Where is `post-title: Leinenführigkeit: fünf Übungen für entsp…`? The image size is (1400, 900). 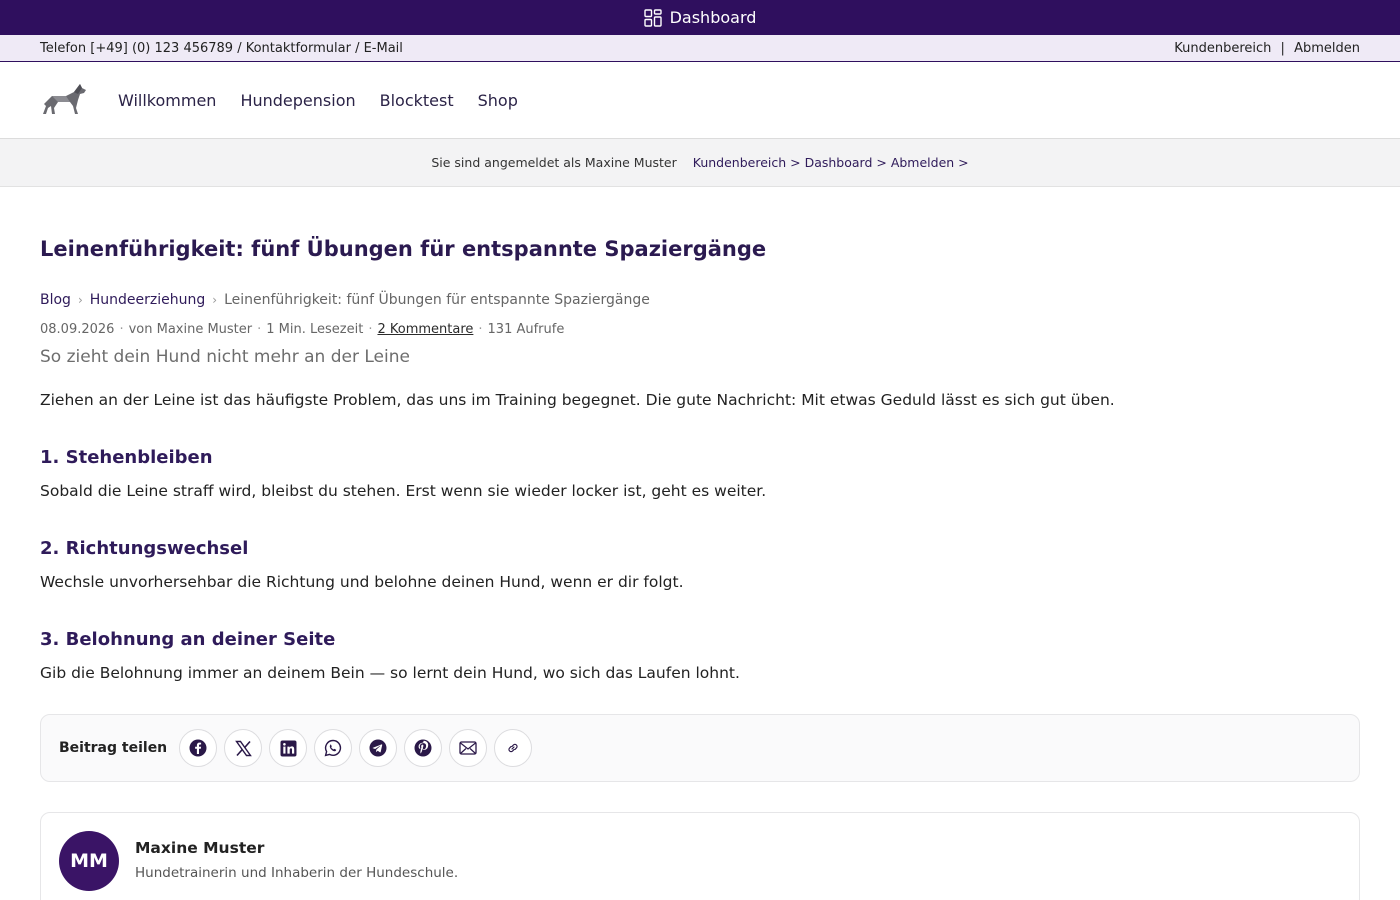
post-title: Leinenführigkeit: fünf Übungen für entsp… is located at coordinates (403, 249).